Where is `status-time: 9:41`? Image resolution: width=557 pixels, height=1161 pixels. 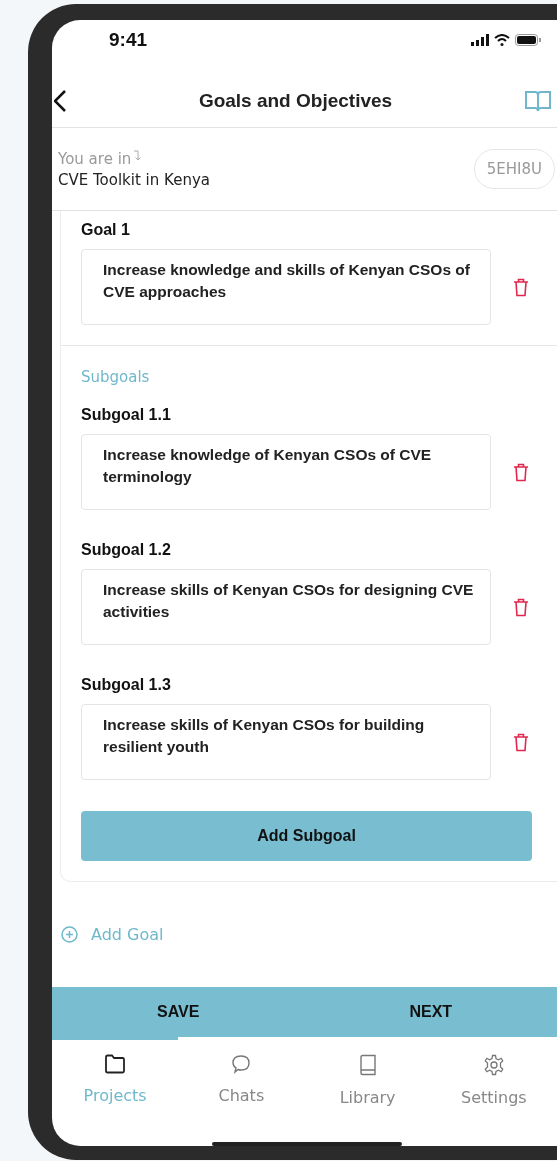
status-time: 9:41 is located at coordinates (128, 39).